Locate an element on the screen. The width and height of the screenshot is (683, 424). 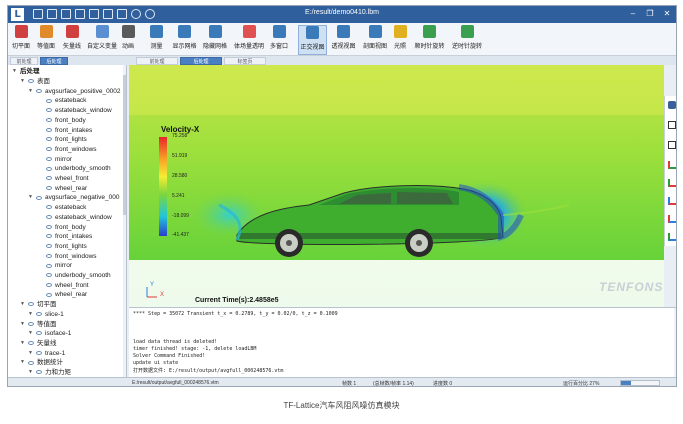
tree-node: ▼ slice-1 is located at coordinates (46, 314).